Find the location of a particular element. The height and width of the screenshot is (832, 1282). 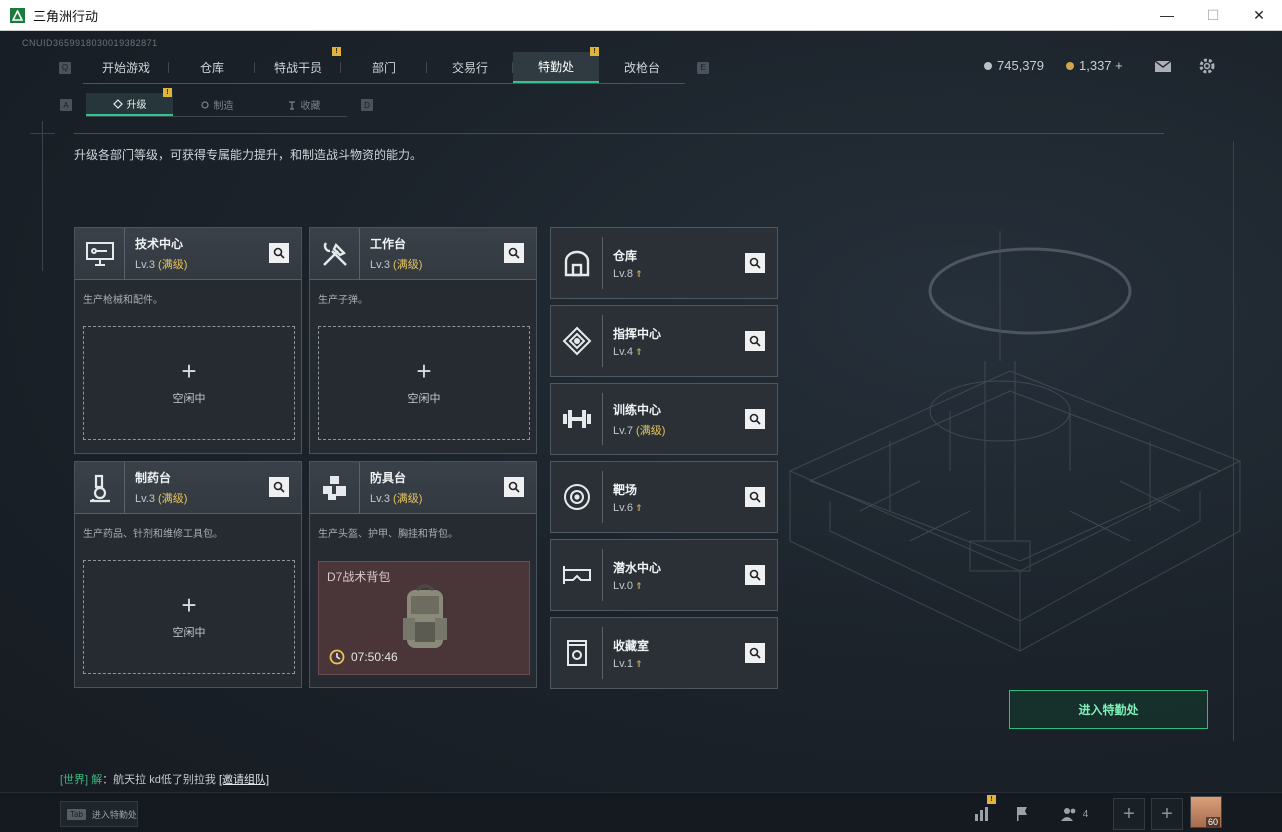

nav-next-key: E is located at coordinates (703, 67).